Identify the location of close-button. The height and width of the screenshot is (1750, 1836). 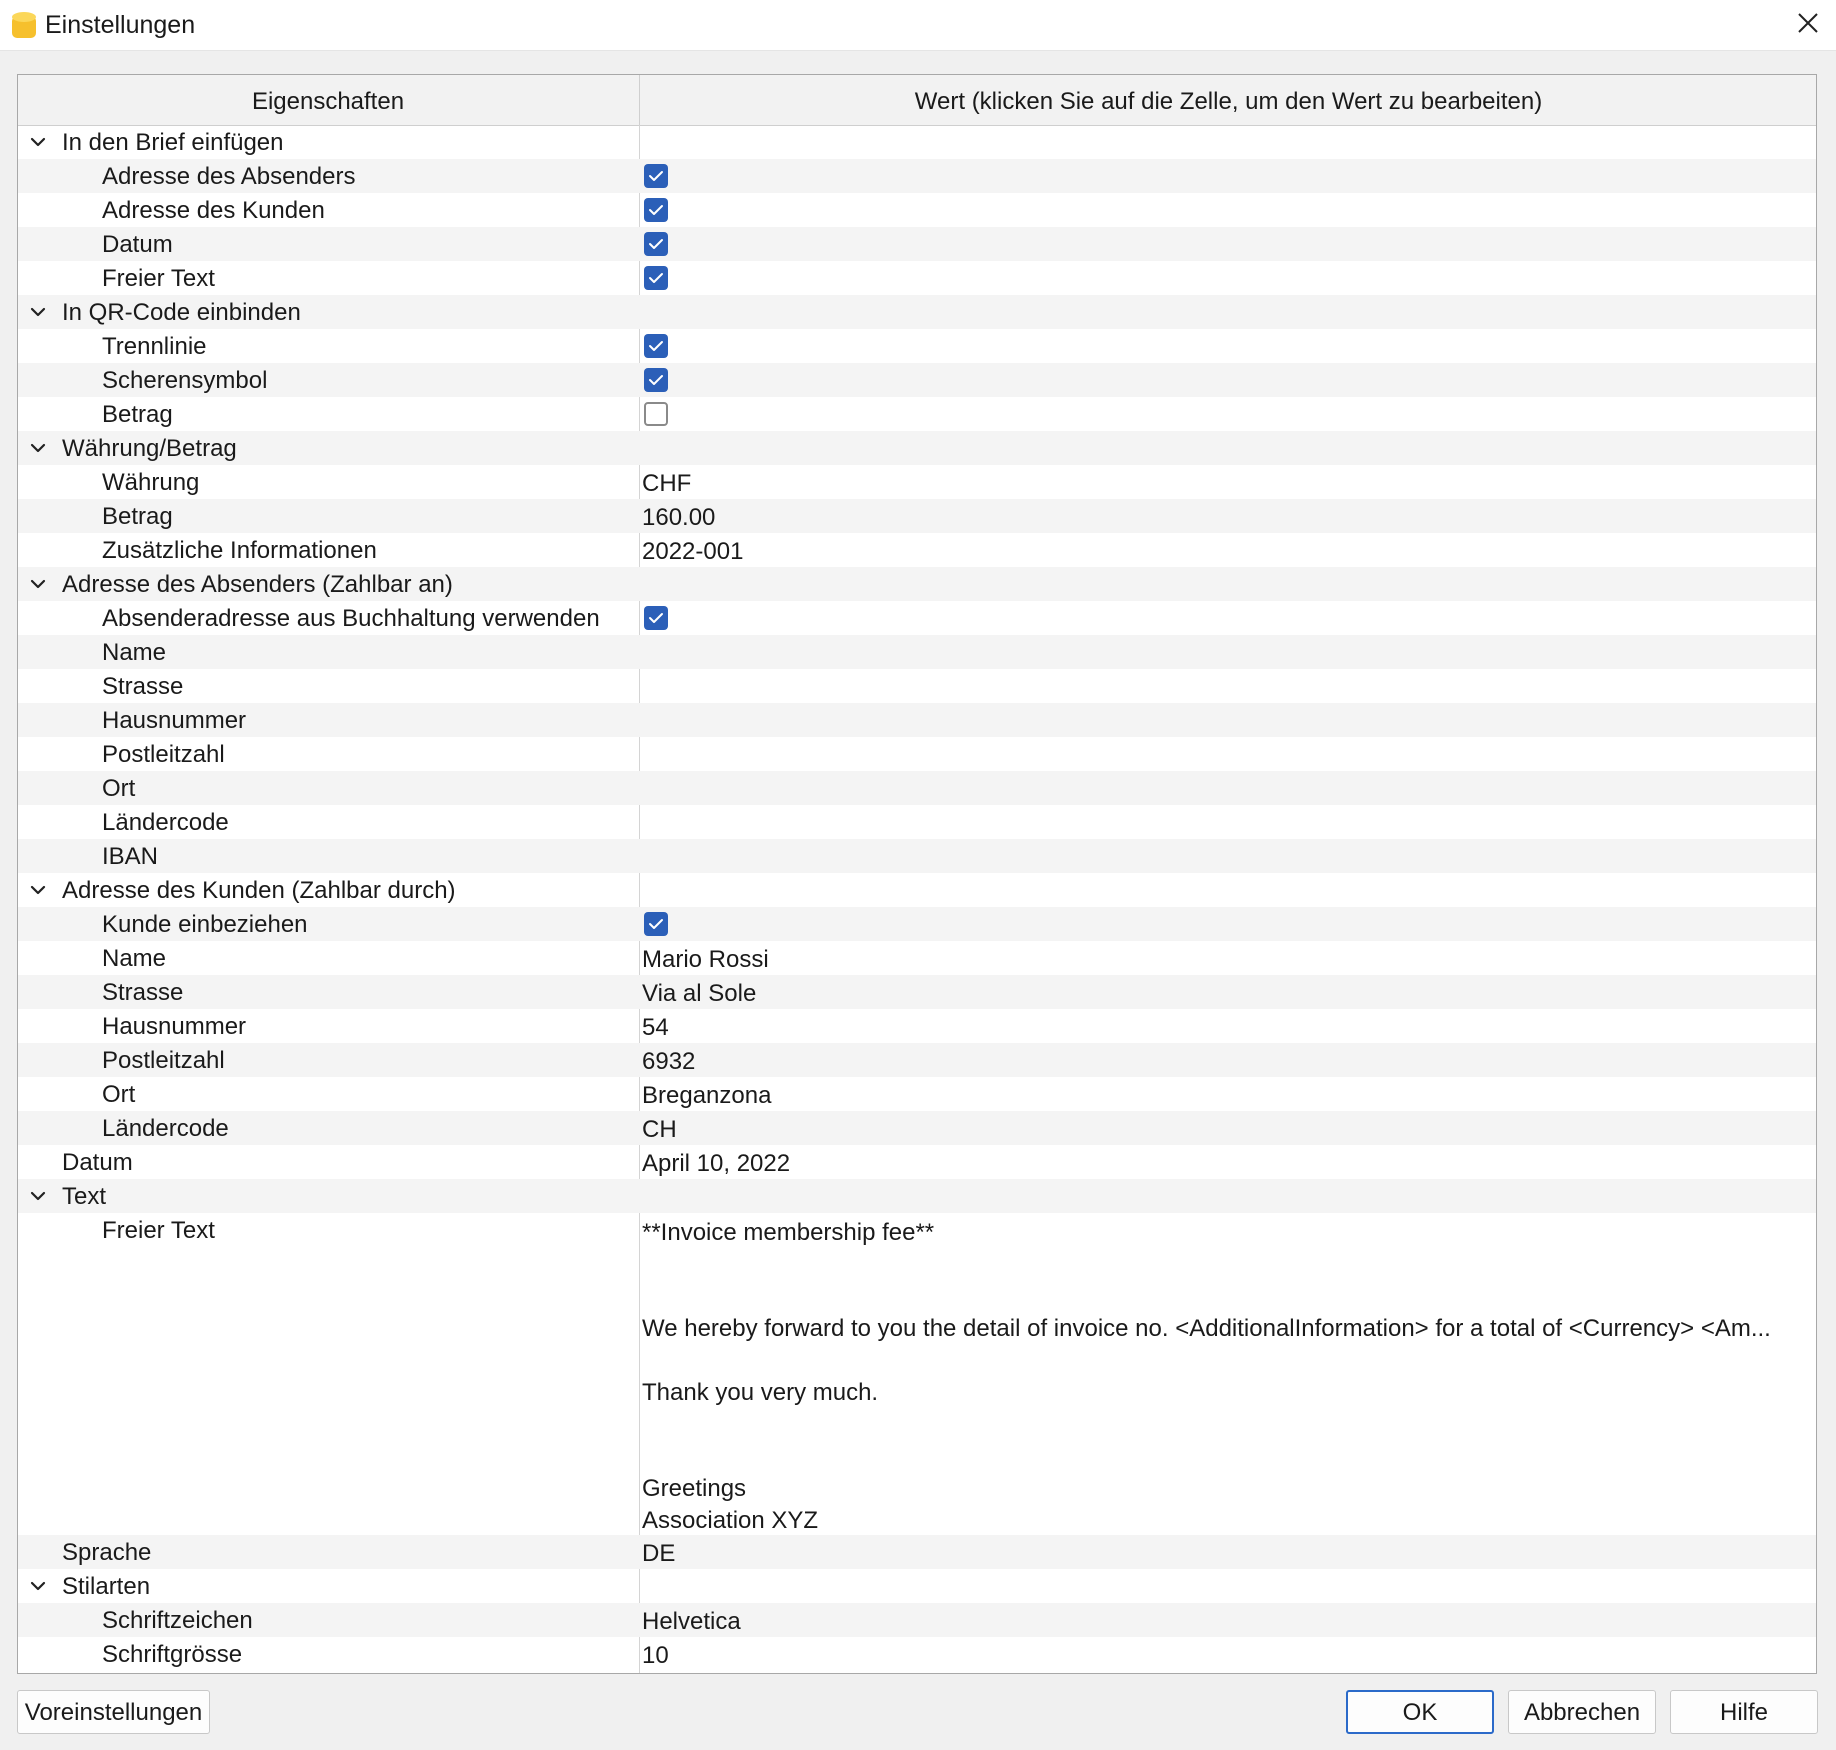
(1808, 25).